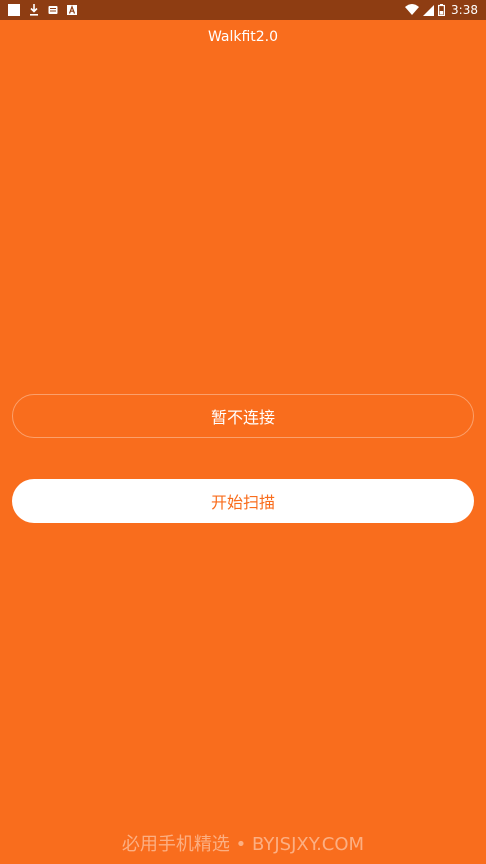  What do you see at coordinates (14, 10) in the screenshot?
I see `notification-square-icon` at bounding box center [14, 10].